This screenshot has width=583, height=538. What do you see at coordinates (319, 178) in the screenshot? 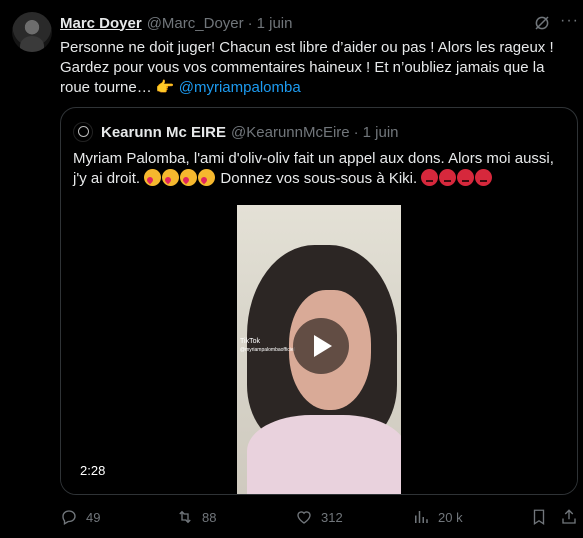
I see `quote-body-end: Donnez vos sous-sous à Kiki.` at bounding box center [319, 178].